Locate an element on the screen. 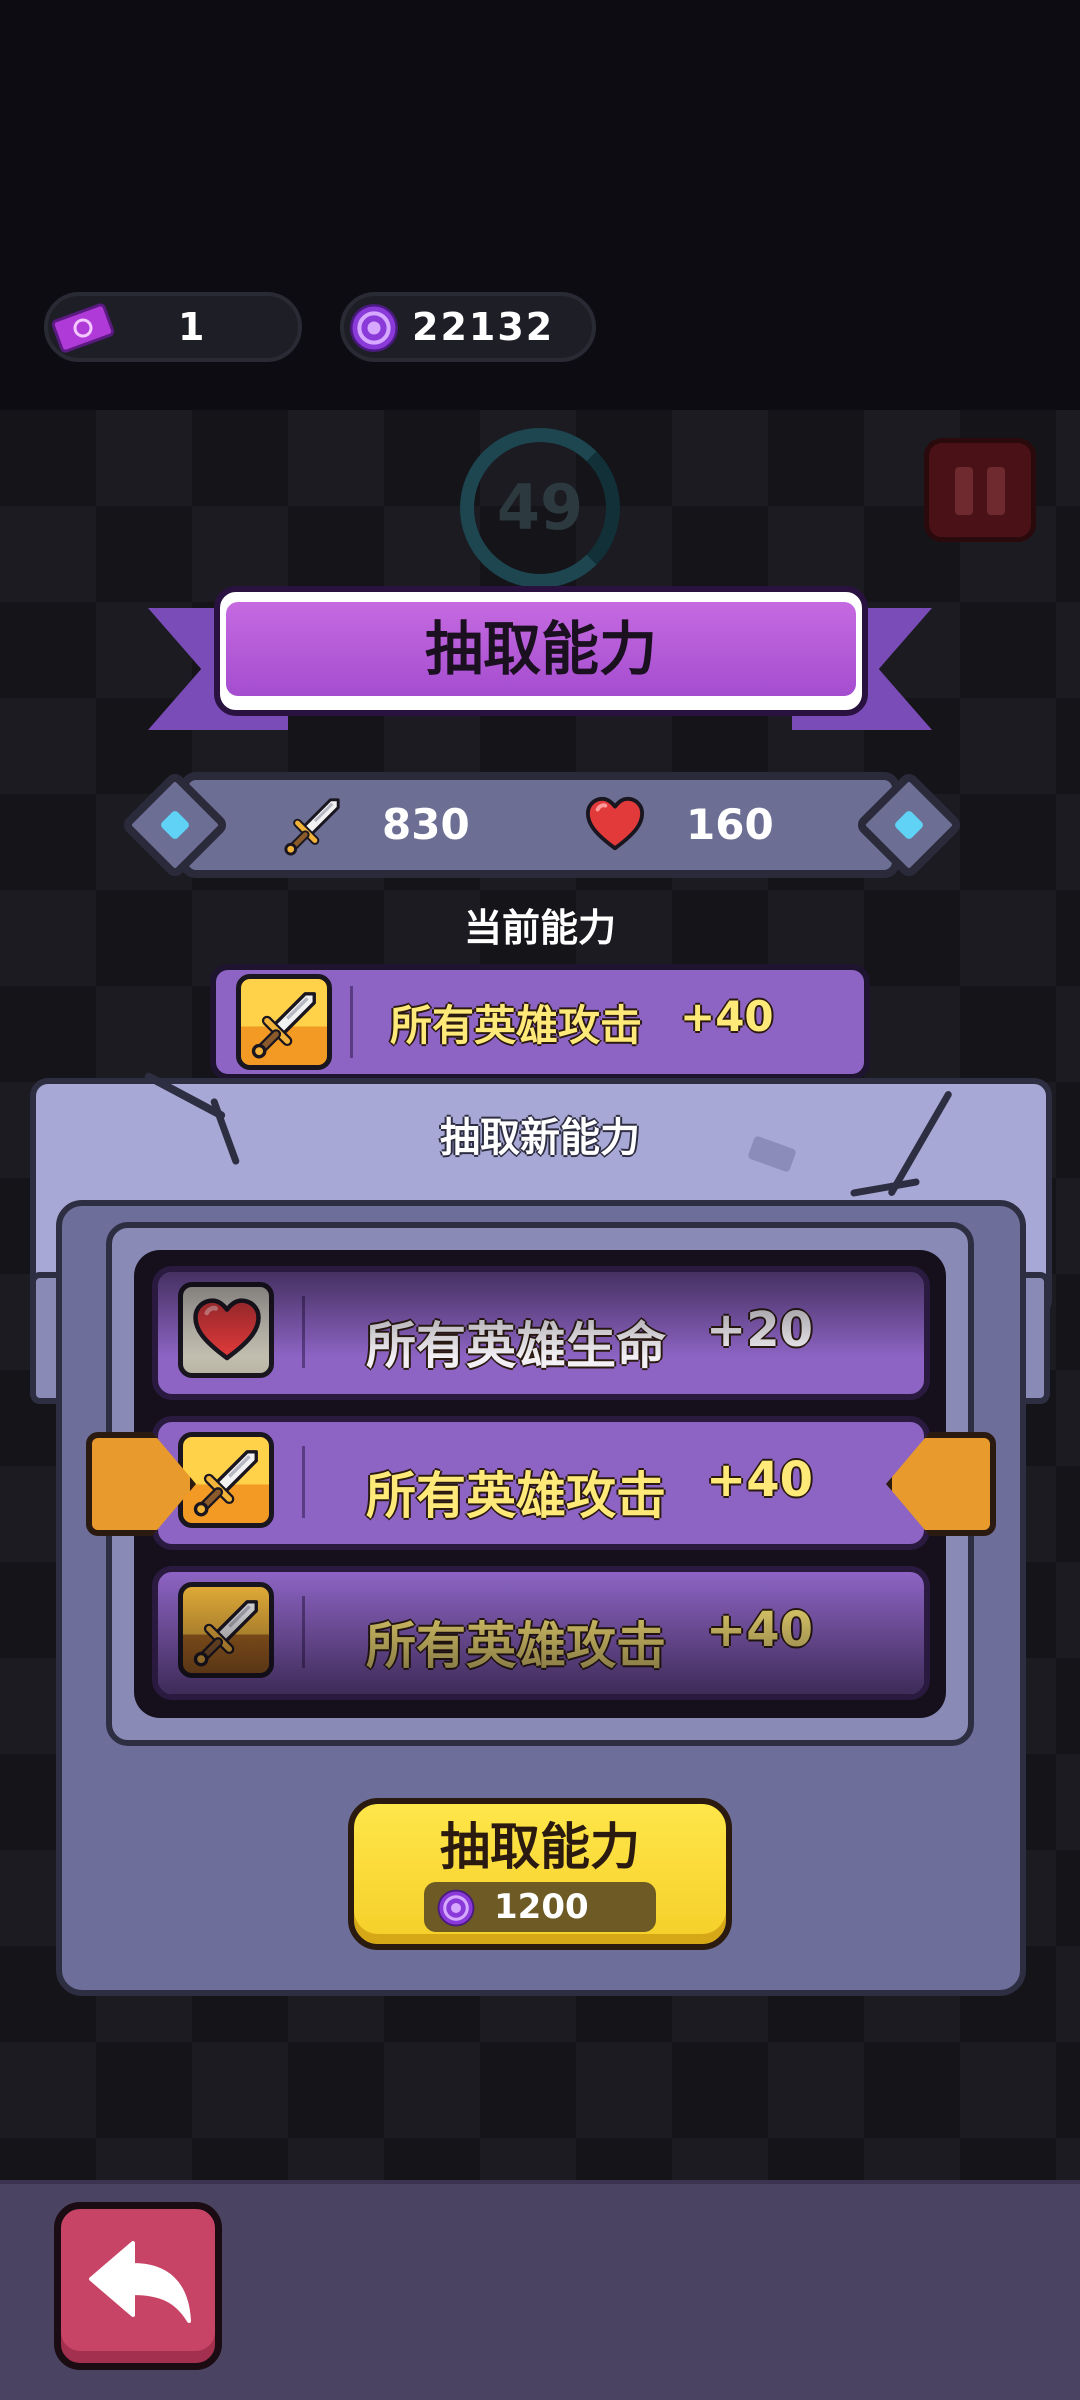 Image resolution: width=1080 pixels, height=2400 pixels. pause-icon is located at coordinates (964, 491).